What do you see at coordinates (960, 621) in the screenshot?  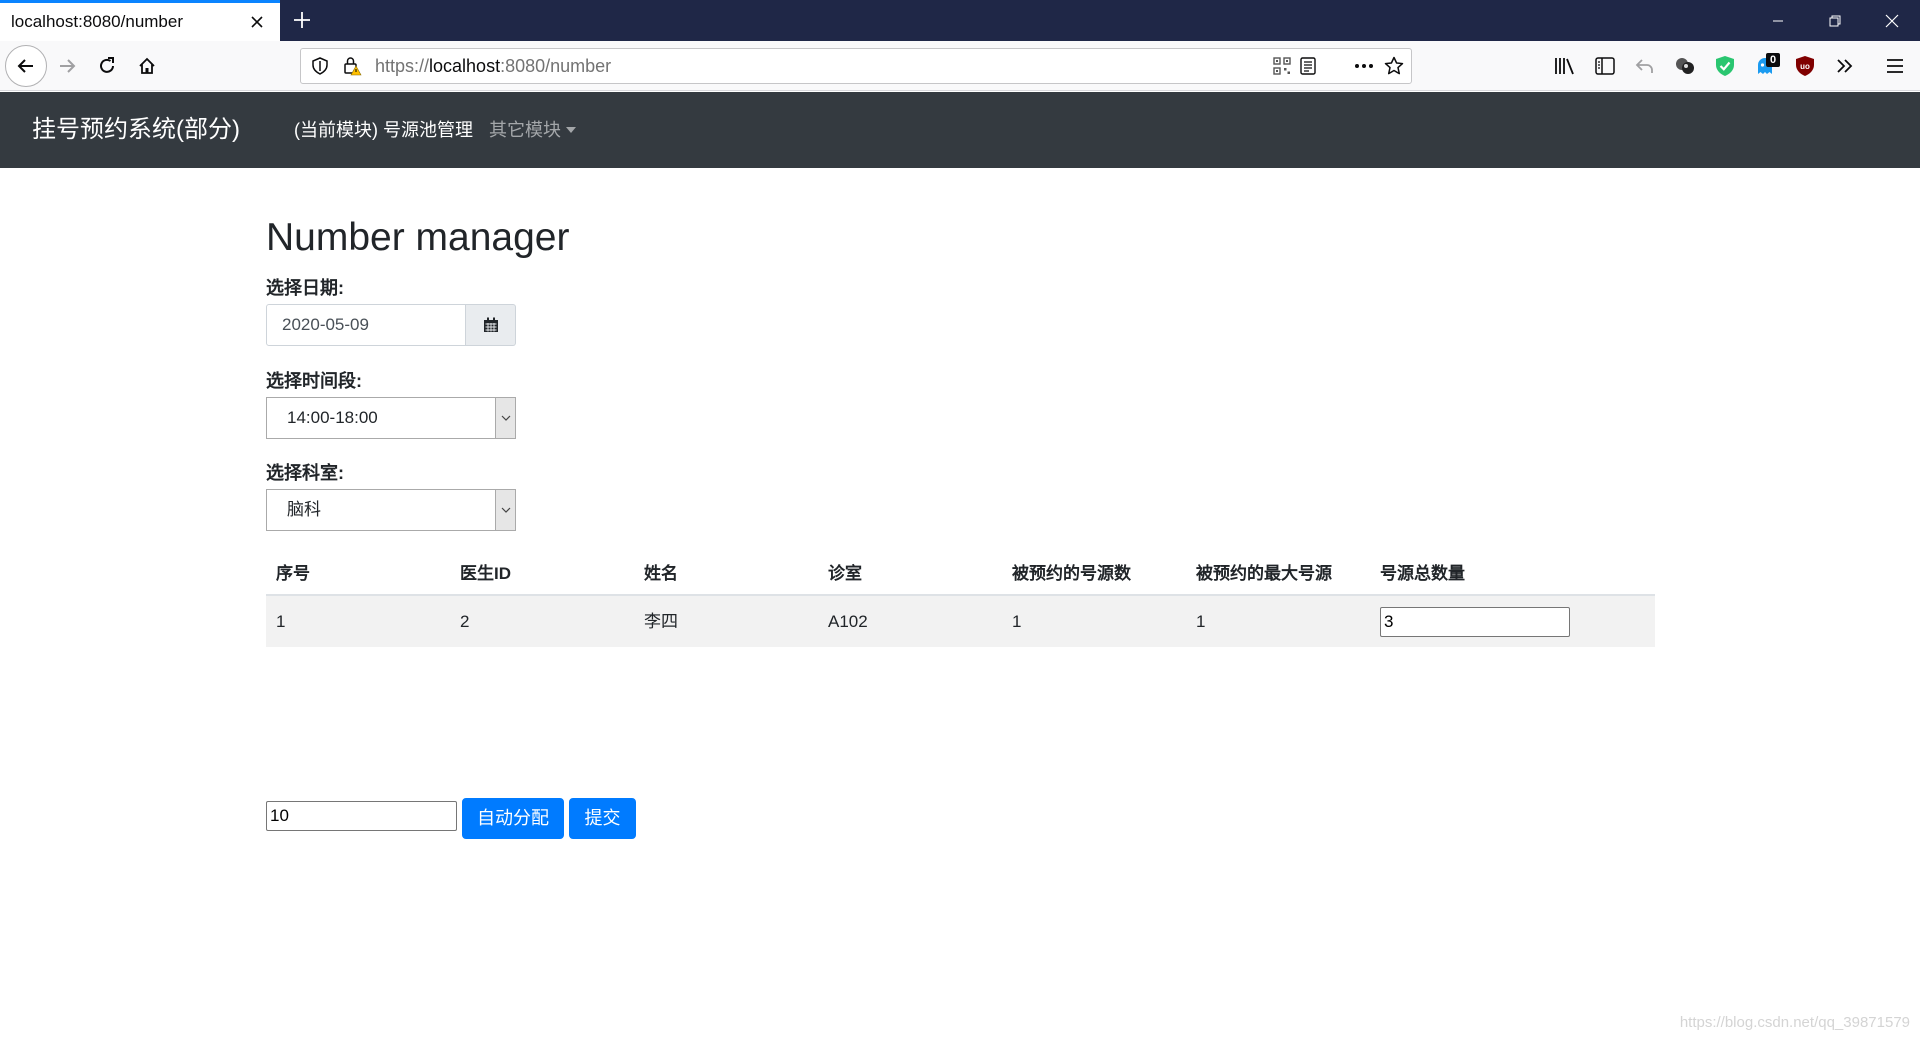 I see `table-row: 1 2 李四 A102 1 1 3` at bounding box center [960, 621].